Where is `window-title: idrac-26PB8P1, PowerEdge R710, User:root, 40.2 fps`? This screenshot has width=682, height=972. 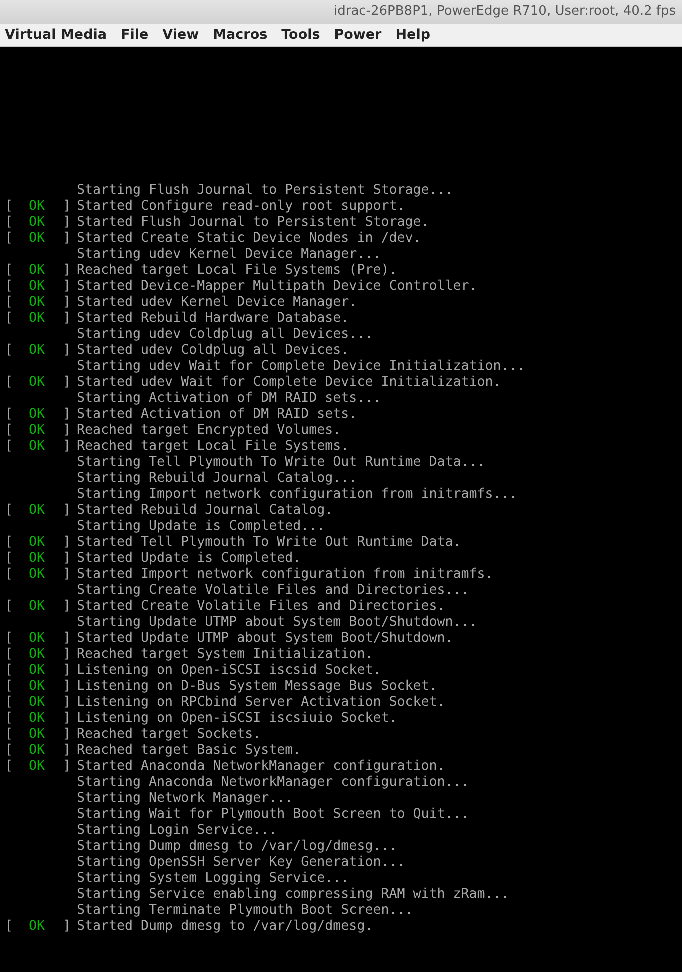
window-title: idrac-26PB8P1, PowerEdge R710, User:root, 40.2 fps is located at coordinates (505, 12).